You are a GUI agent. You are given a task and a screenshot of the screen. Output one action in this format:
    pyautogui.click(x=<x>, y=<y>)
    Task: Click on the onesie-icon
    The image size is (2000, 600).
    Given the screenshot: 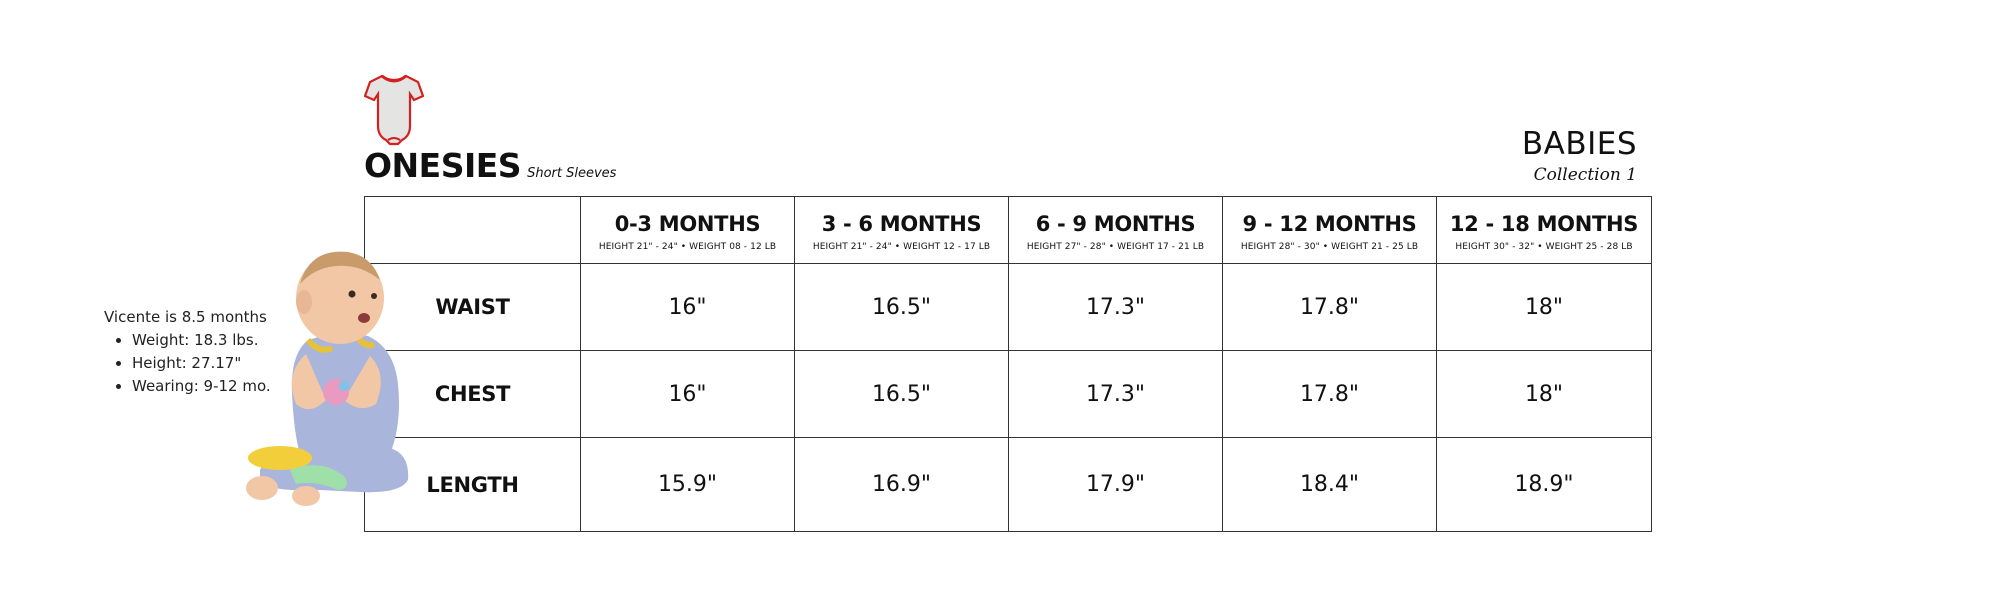 What is the action you would take?
    pyautogui.click(x=394, y=110)
    